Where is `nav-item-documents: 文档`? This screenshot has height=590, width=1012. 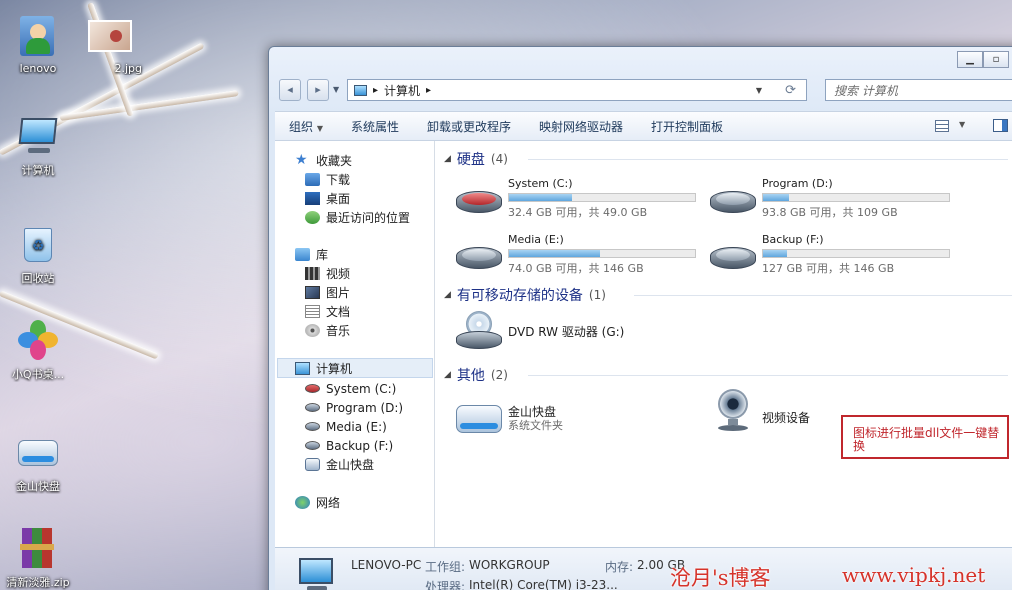 nav-item-documents: 文档 is located at coordinates (327, 311).